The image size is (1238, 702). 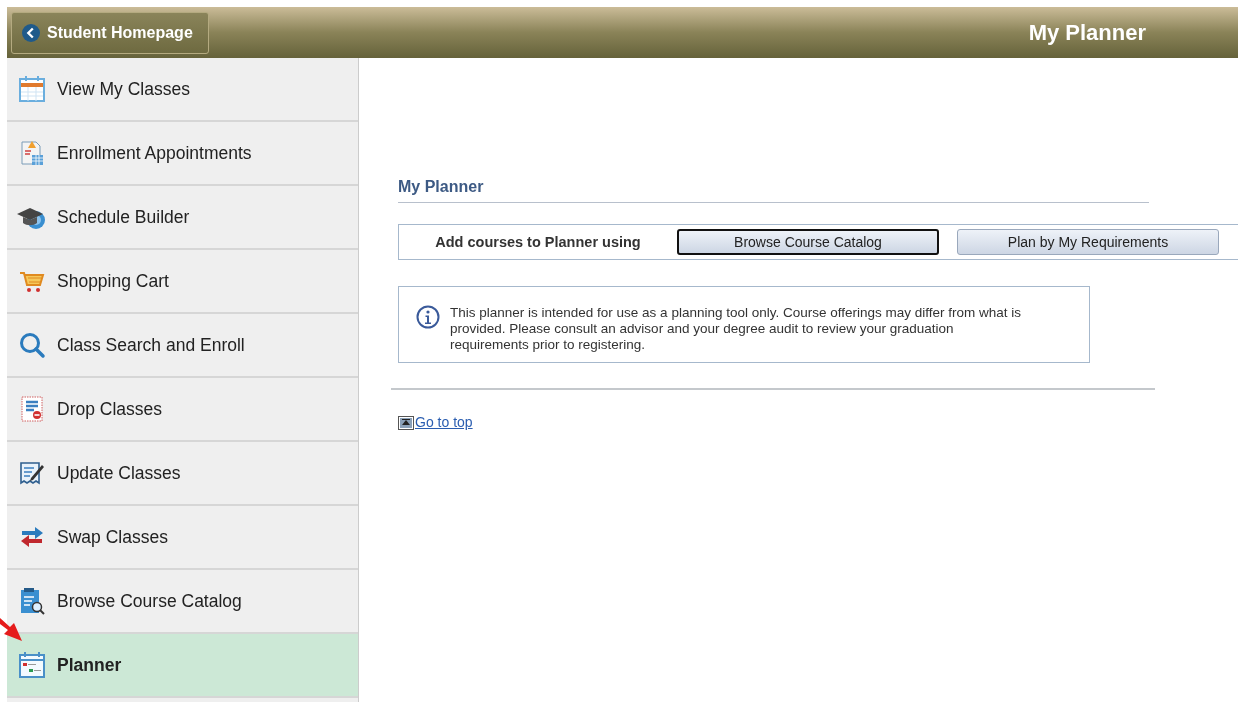 I want to click on add-courses-label: Add courses to Planner using, so click(x=538, y=242).